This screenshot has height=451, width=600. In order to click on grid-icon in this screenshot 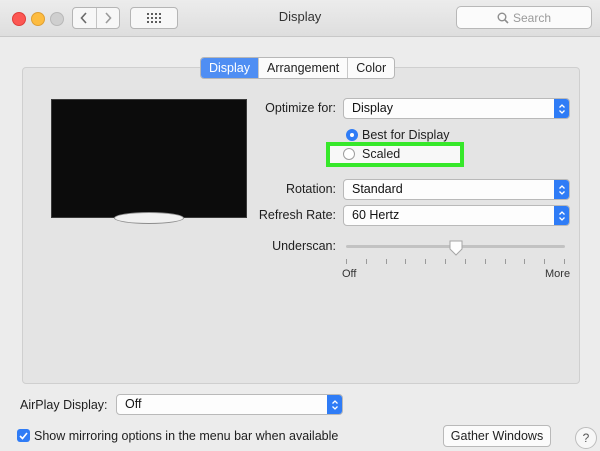, I will do `click(154, 18)`.